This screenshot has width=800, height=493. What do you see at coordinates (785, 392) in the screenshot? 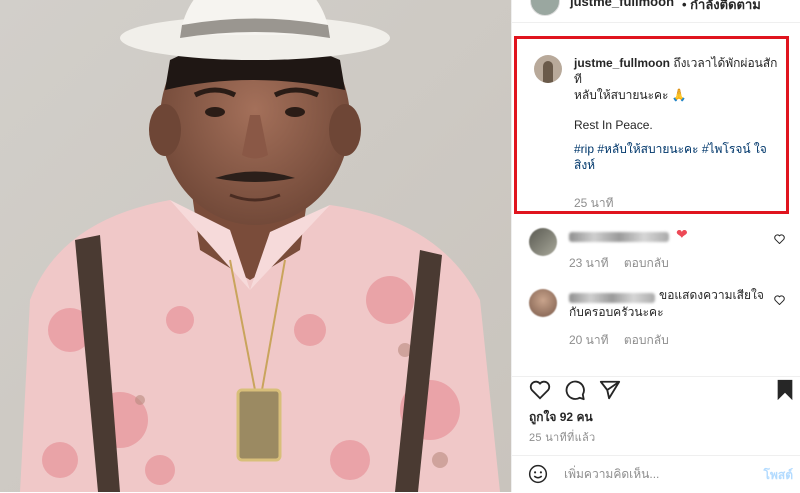
I see `bookmark-icon` at bounding box center [785, 392].